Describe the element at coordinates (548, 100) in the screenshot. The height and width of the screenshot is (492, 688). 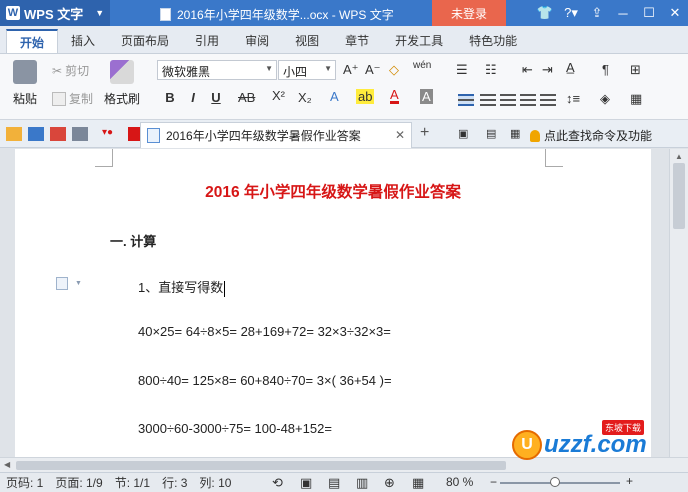
I see `distribute-icon` at that location.